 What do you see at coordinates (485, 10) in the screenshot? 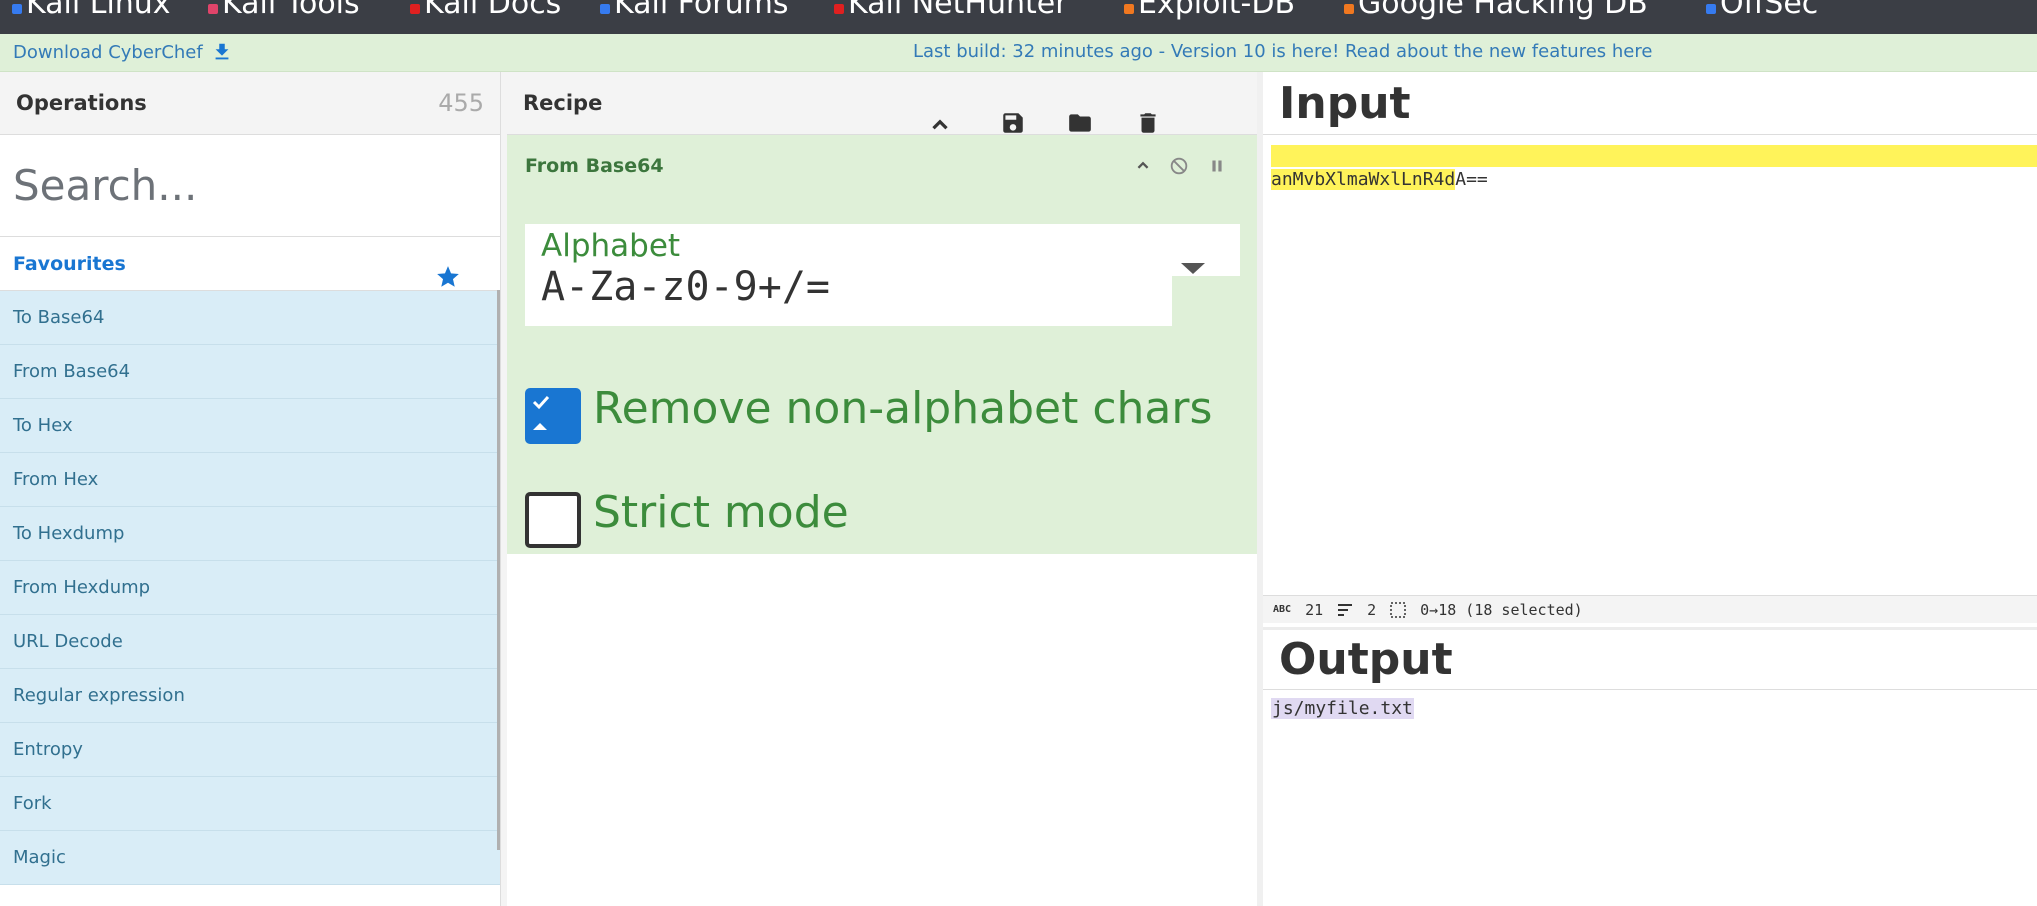
I see `bookmark-kali-docs: Kali Docs` at bounding box center [485, 10].